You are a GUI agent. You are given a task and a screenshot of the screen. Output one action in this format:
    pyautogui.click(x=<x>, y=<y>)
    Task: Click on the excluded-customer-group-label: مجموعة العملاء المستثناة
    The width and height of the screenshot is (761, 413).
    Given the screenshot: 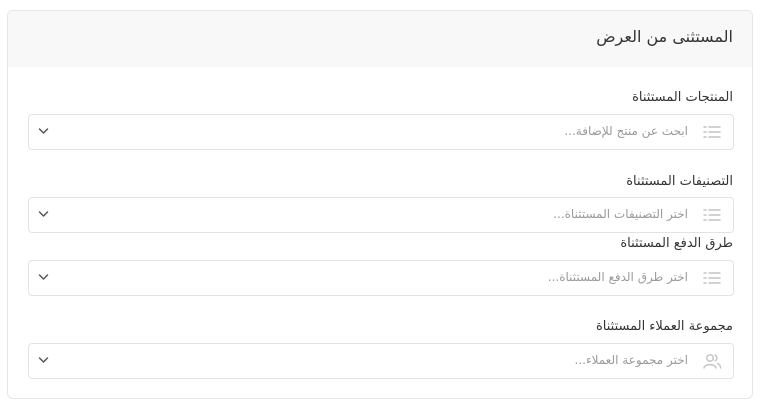 What is the action you would take?
    pyautogui.click(x=664, y=326)
    